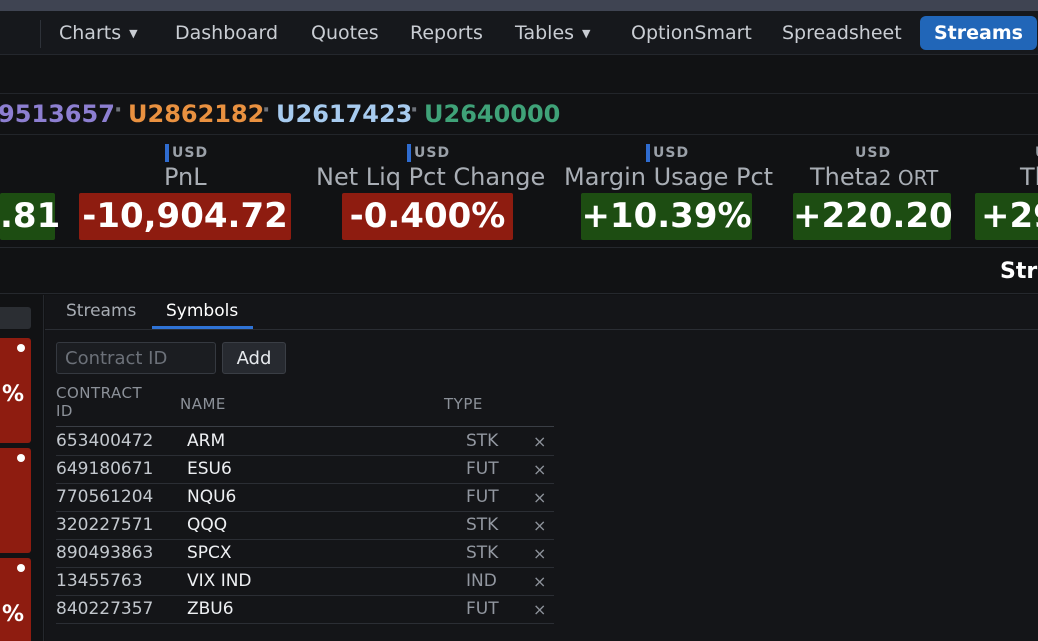 This screenshot has width=1038, height=641. Describe the element at coordinates (15, 500) in the screenshot. I see `left-card` at that location.